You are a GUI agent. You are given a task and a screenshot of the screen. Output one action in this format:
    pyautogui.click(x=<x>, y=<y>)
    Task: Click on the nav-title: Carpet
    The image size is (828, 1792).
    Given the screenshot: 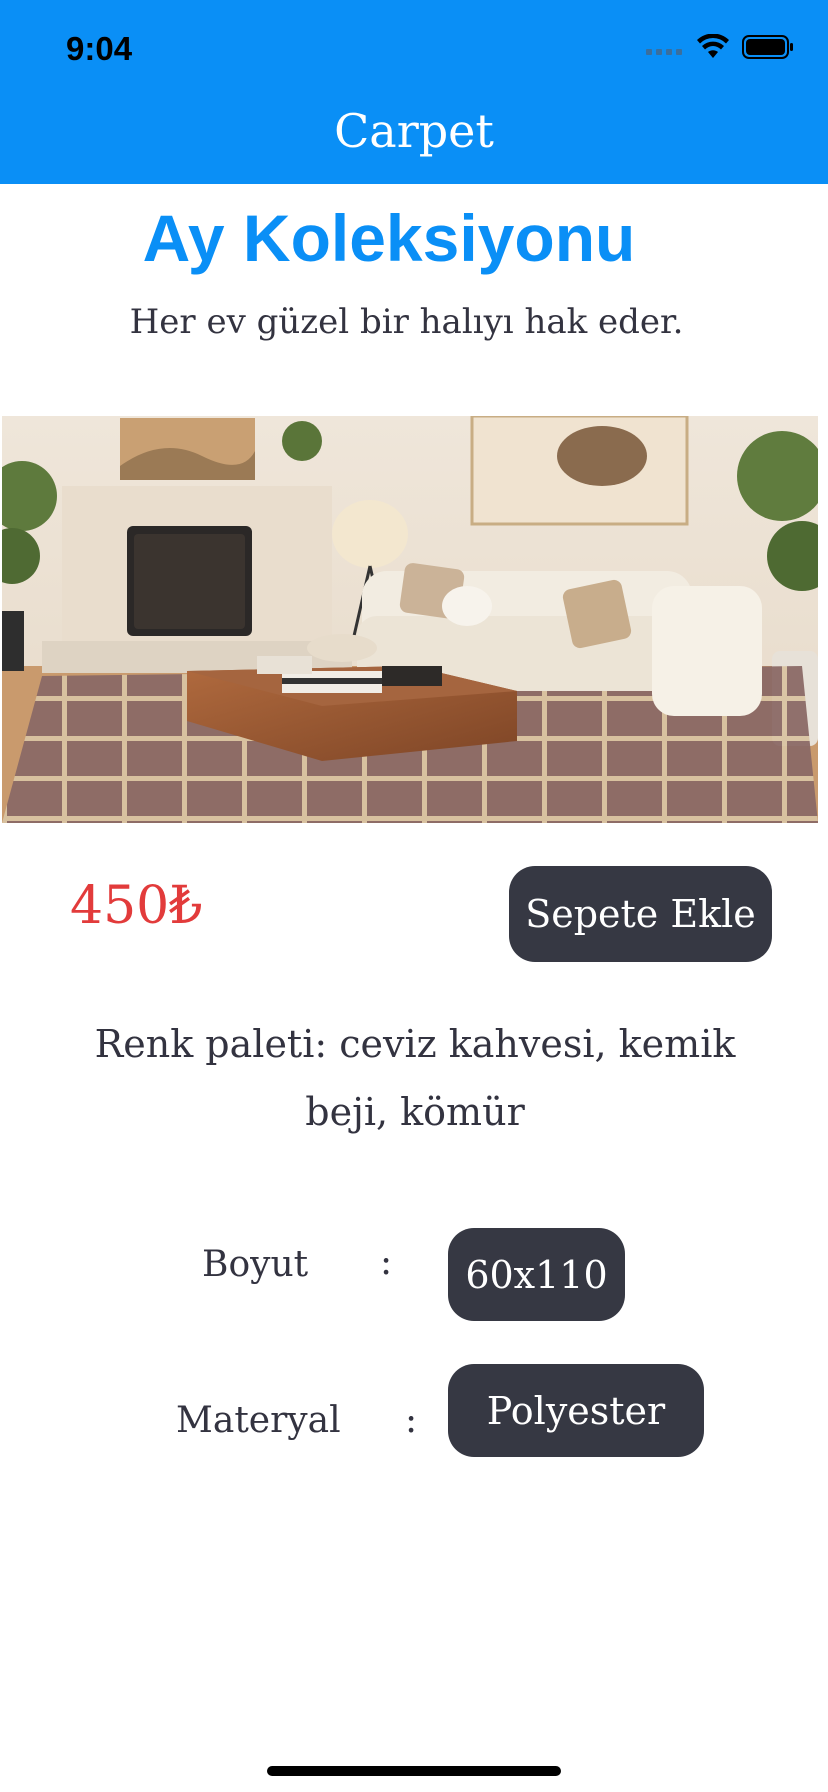 What is the action you would take?
    pyautogui.click(x=414, y=131)
    